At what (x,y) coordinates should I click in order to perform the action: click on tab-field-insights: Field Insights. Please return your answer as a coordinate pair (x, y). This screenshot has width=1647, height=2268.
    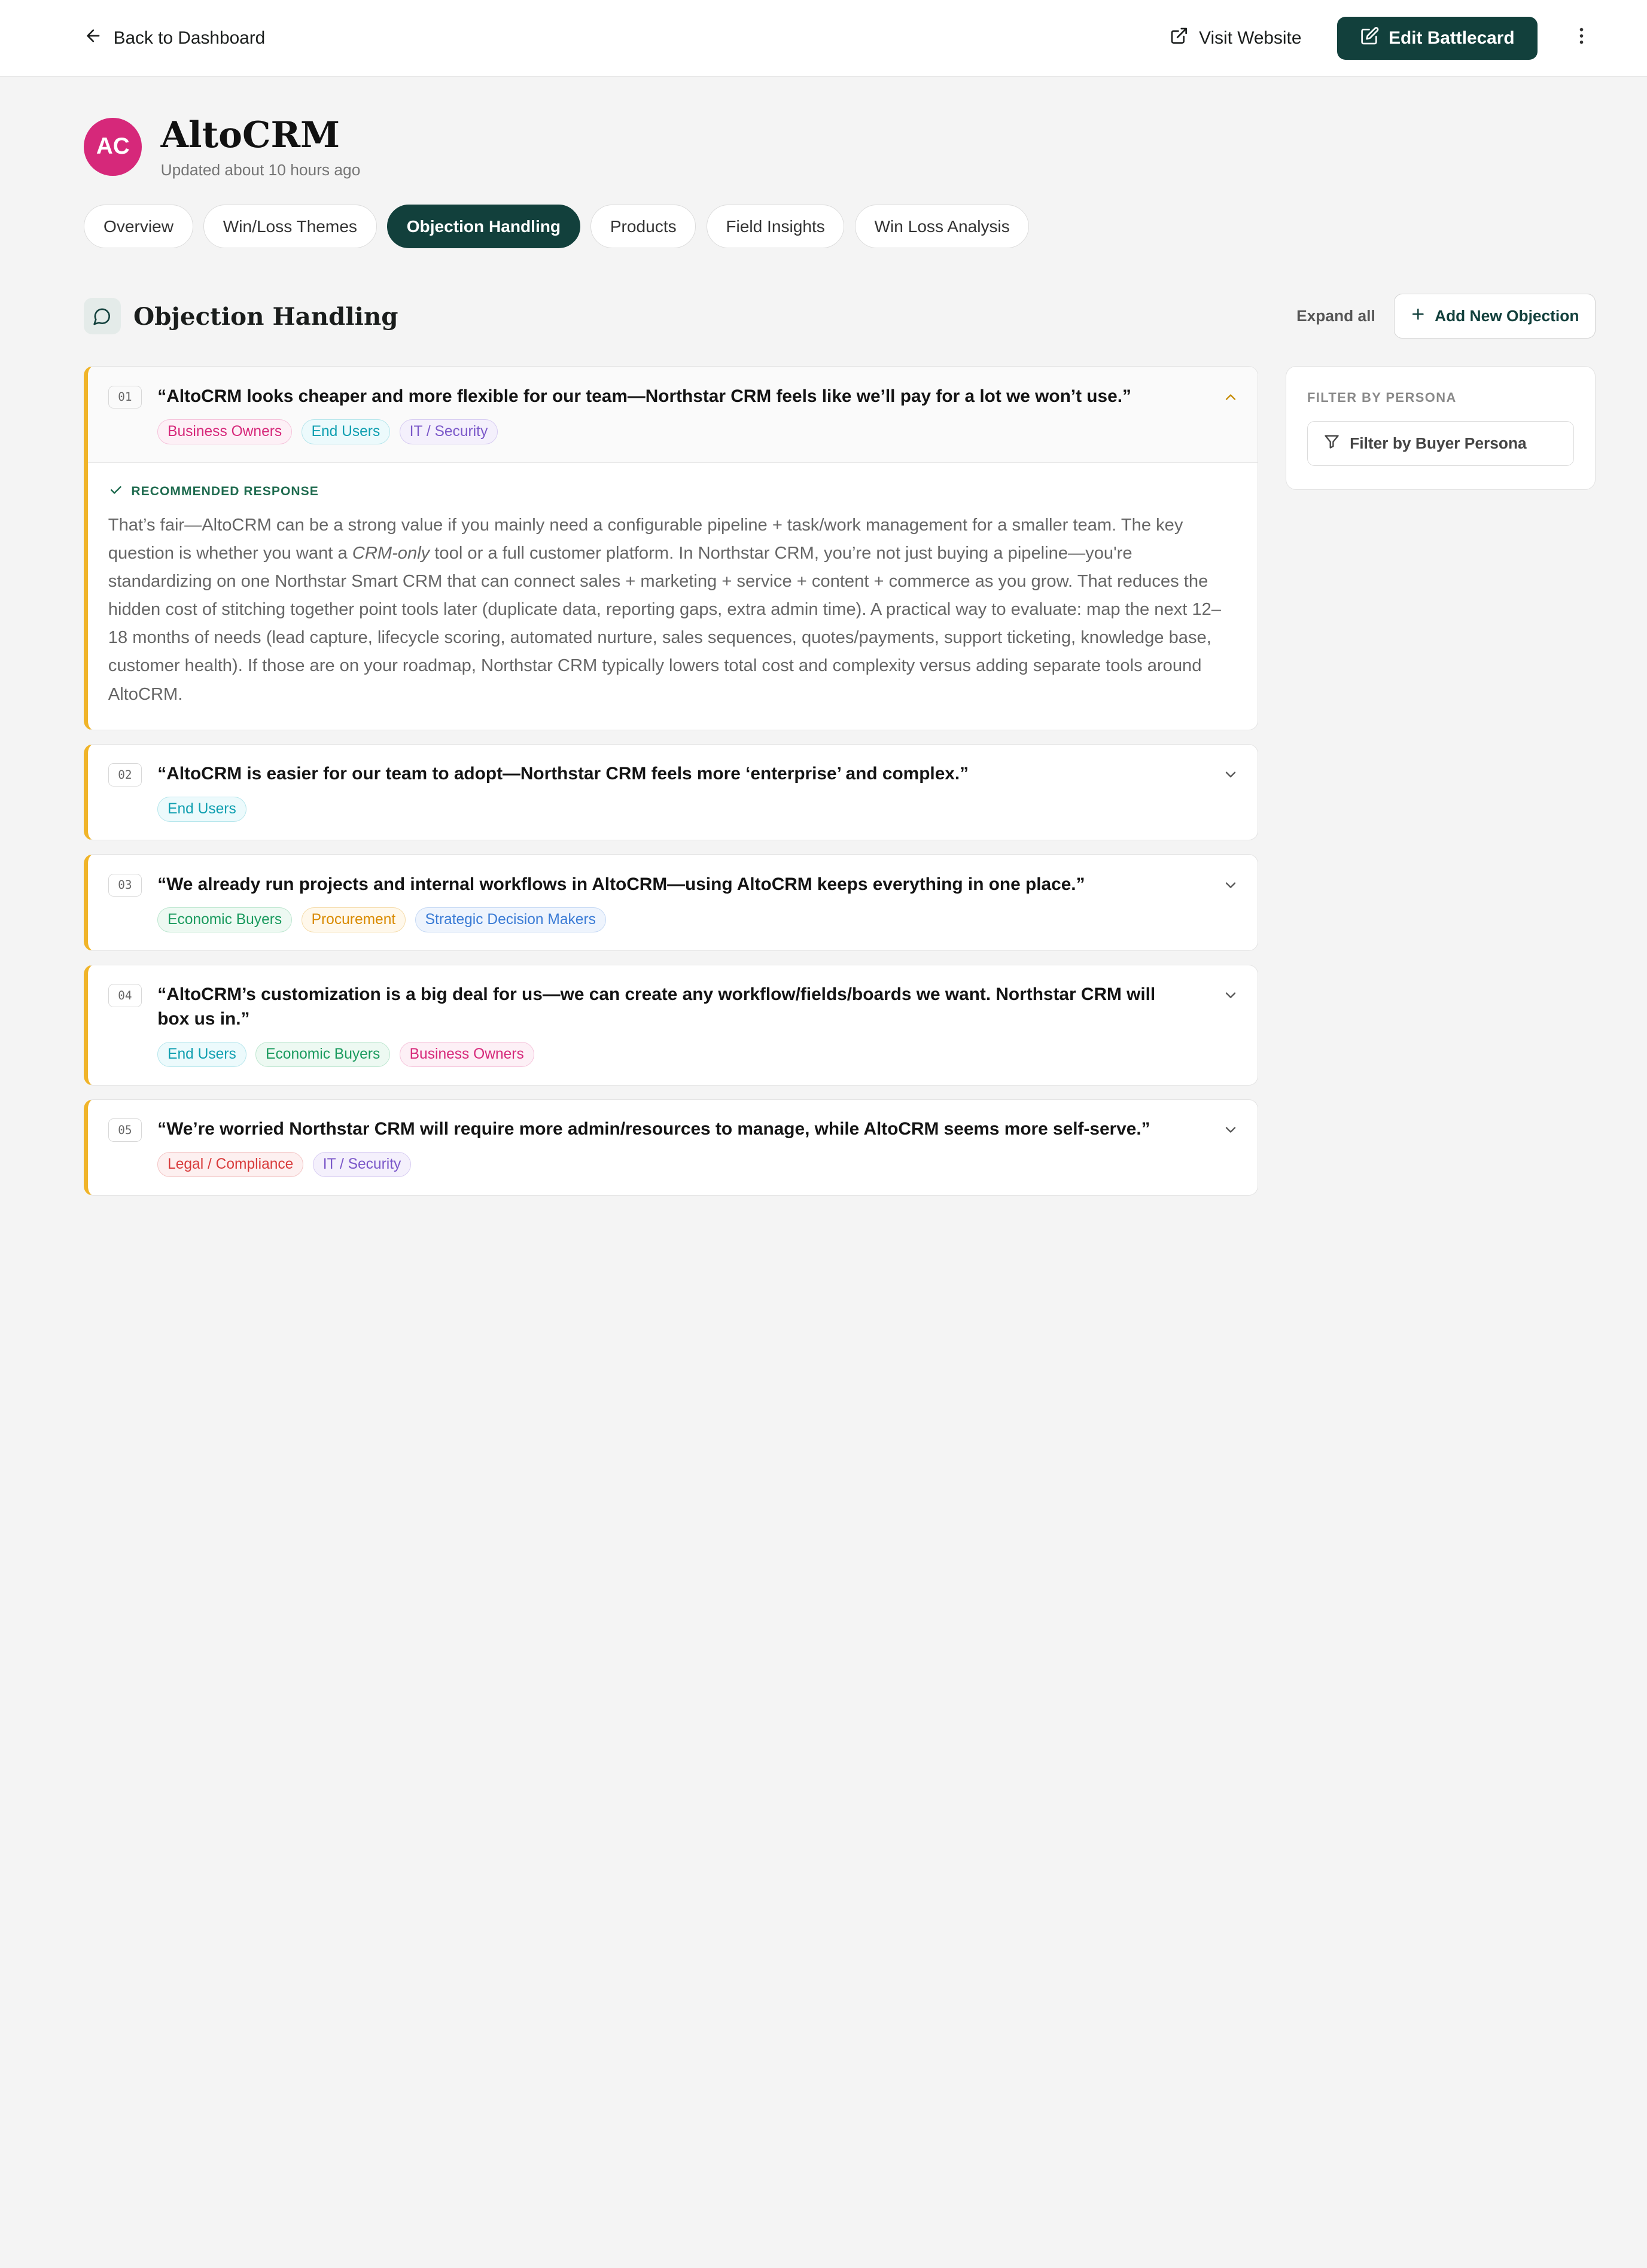
    Looking at the image, I should click on (775, 226).